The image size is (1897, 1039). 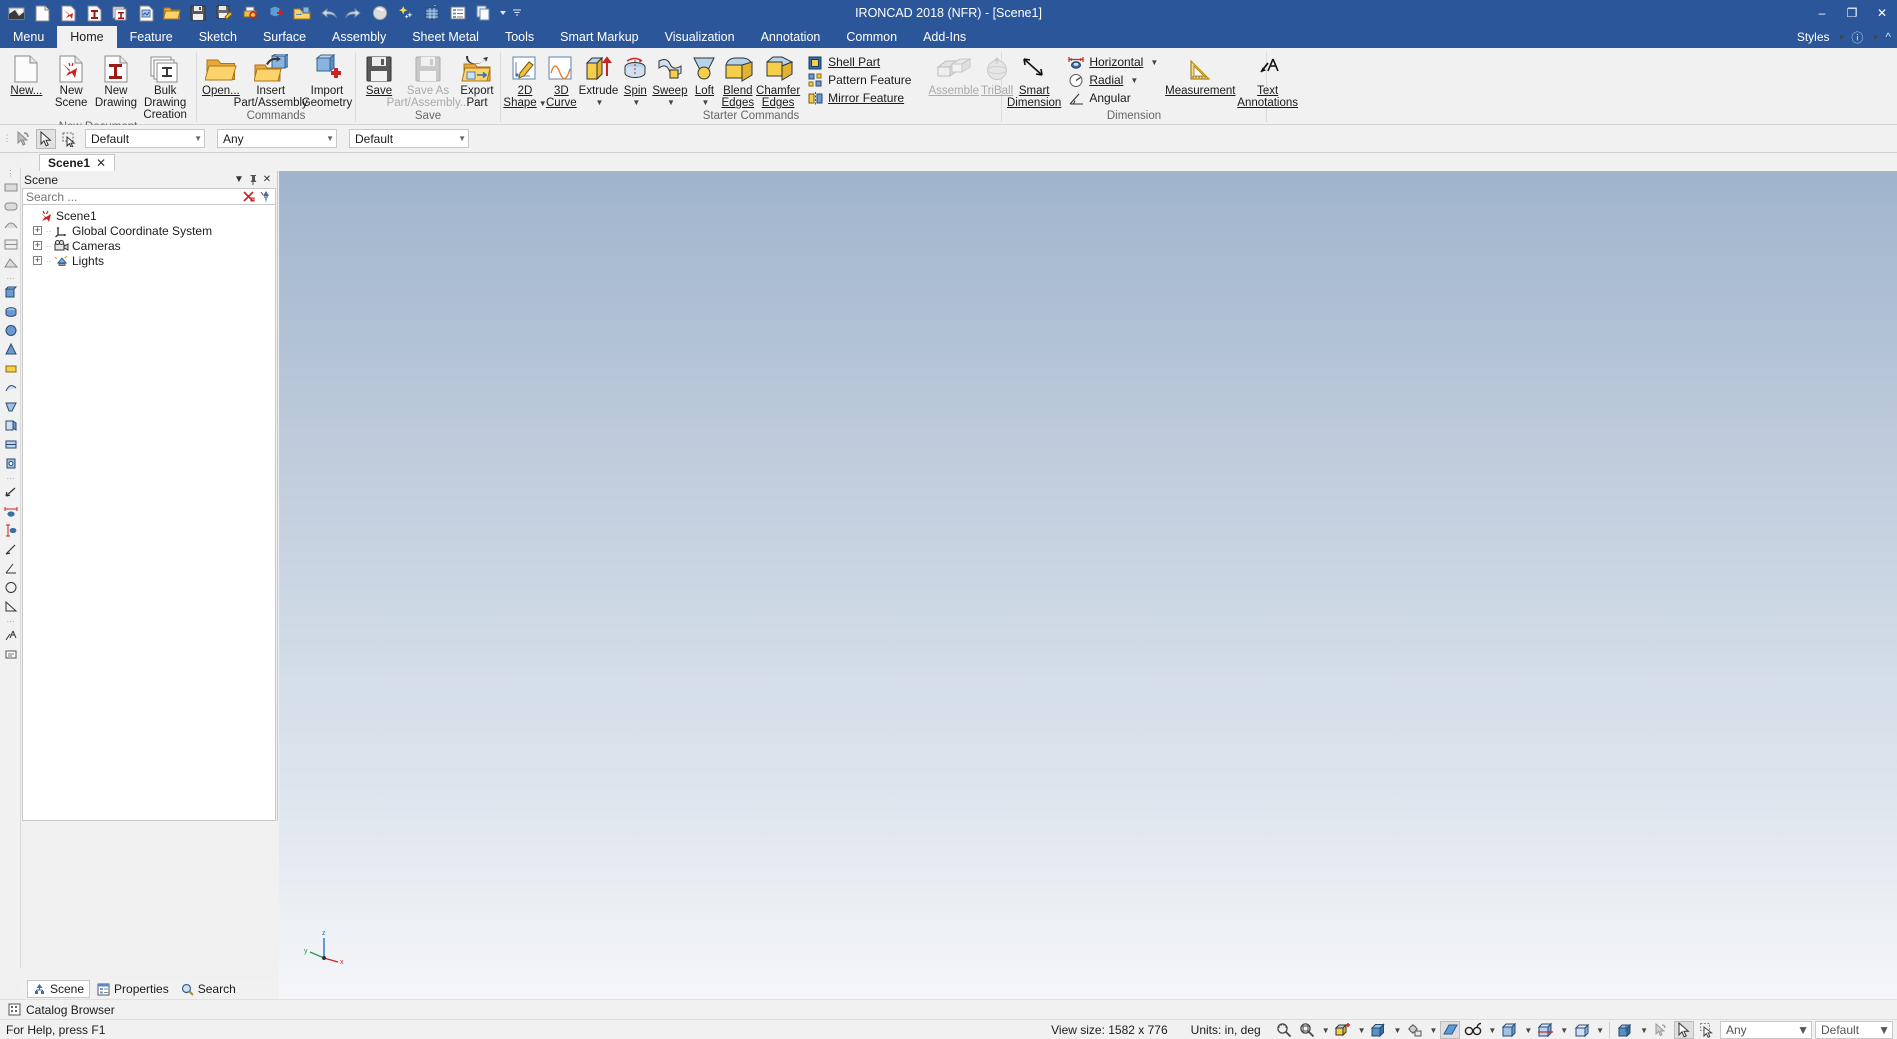 I want to click on toolbar-grip: ⋮, so click(x=7, y=139).